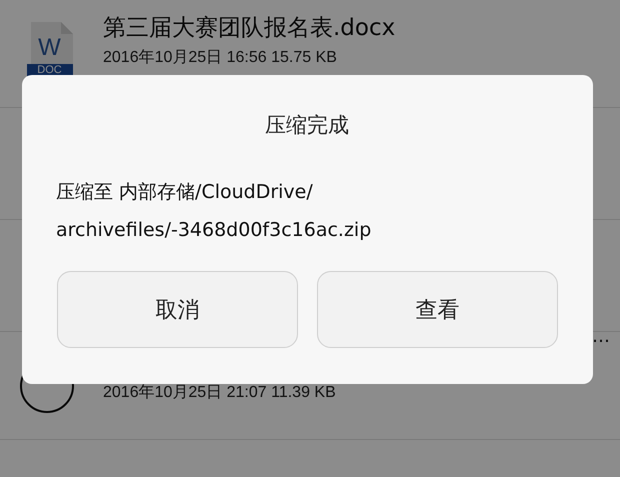 The width and height of the screenshot is (620, 477). What do you see at coordinates (214, 211) in the screenshot?
I see `dialog-message: 压缩至 内部存储/CloudDrive/ archivefiles/-3468d00f3c16ac.zip` at bounding box center [214, 211].